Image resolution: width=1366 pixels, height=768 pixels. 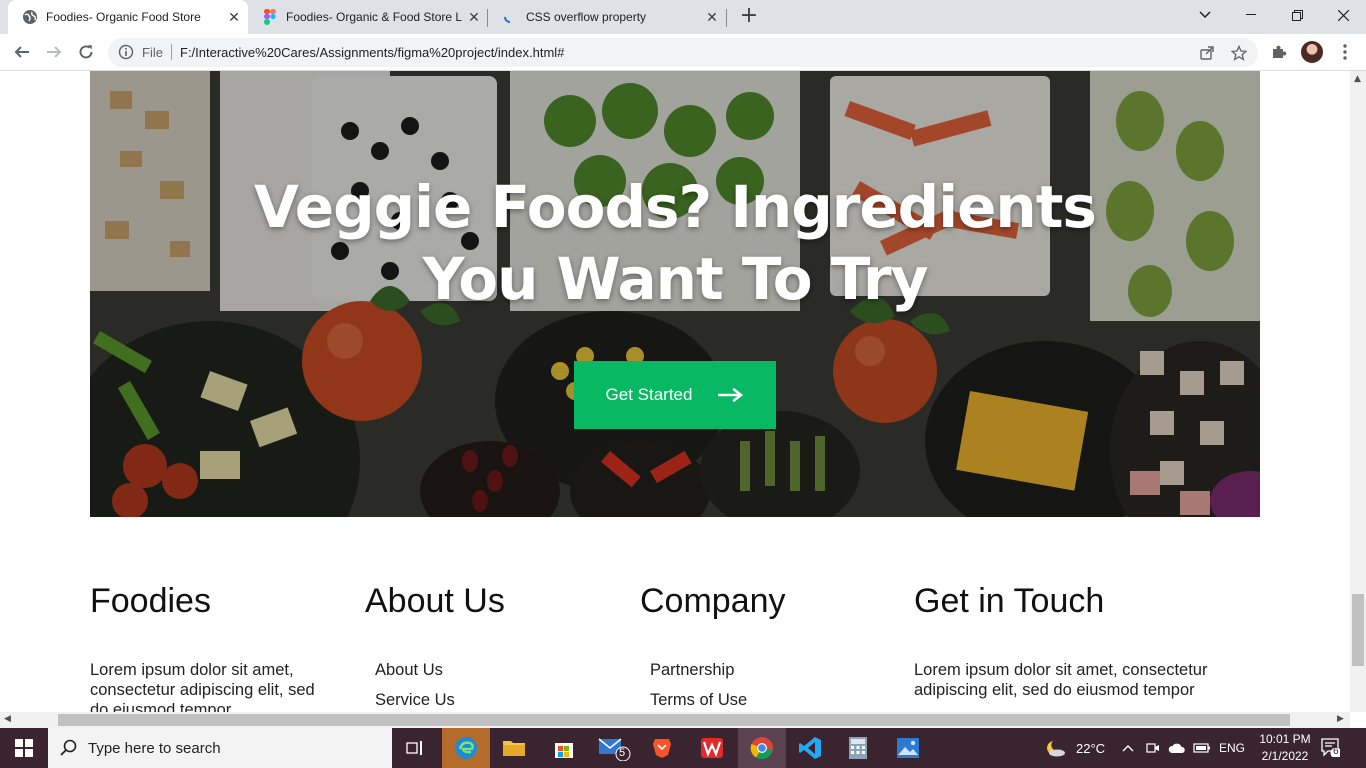 I want to click on figma-icon, so click(x=270, y=17).